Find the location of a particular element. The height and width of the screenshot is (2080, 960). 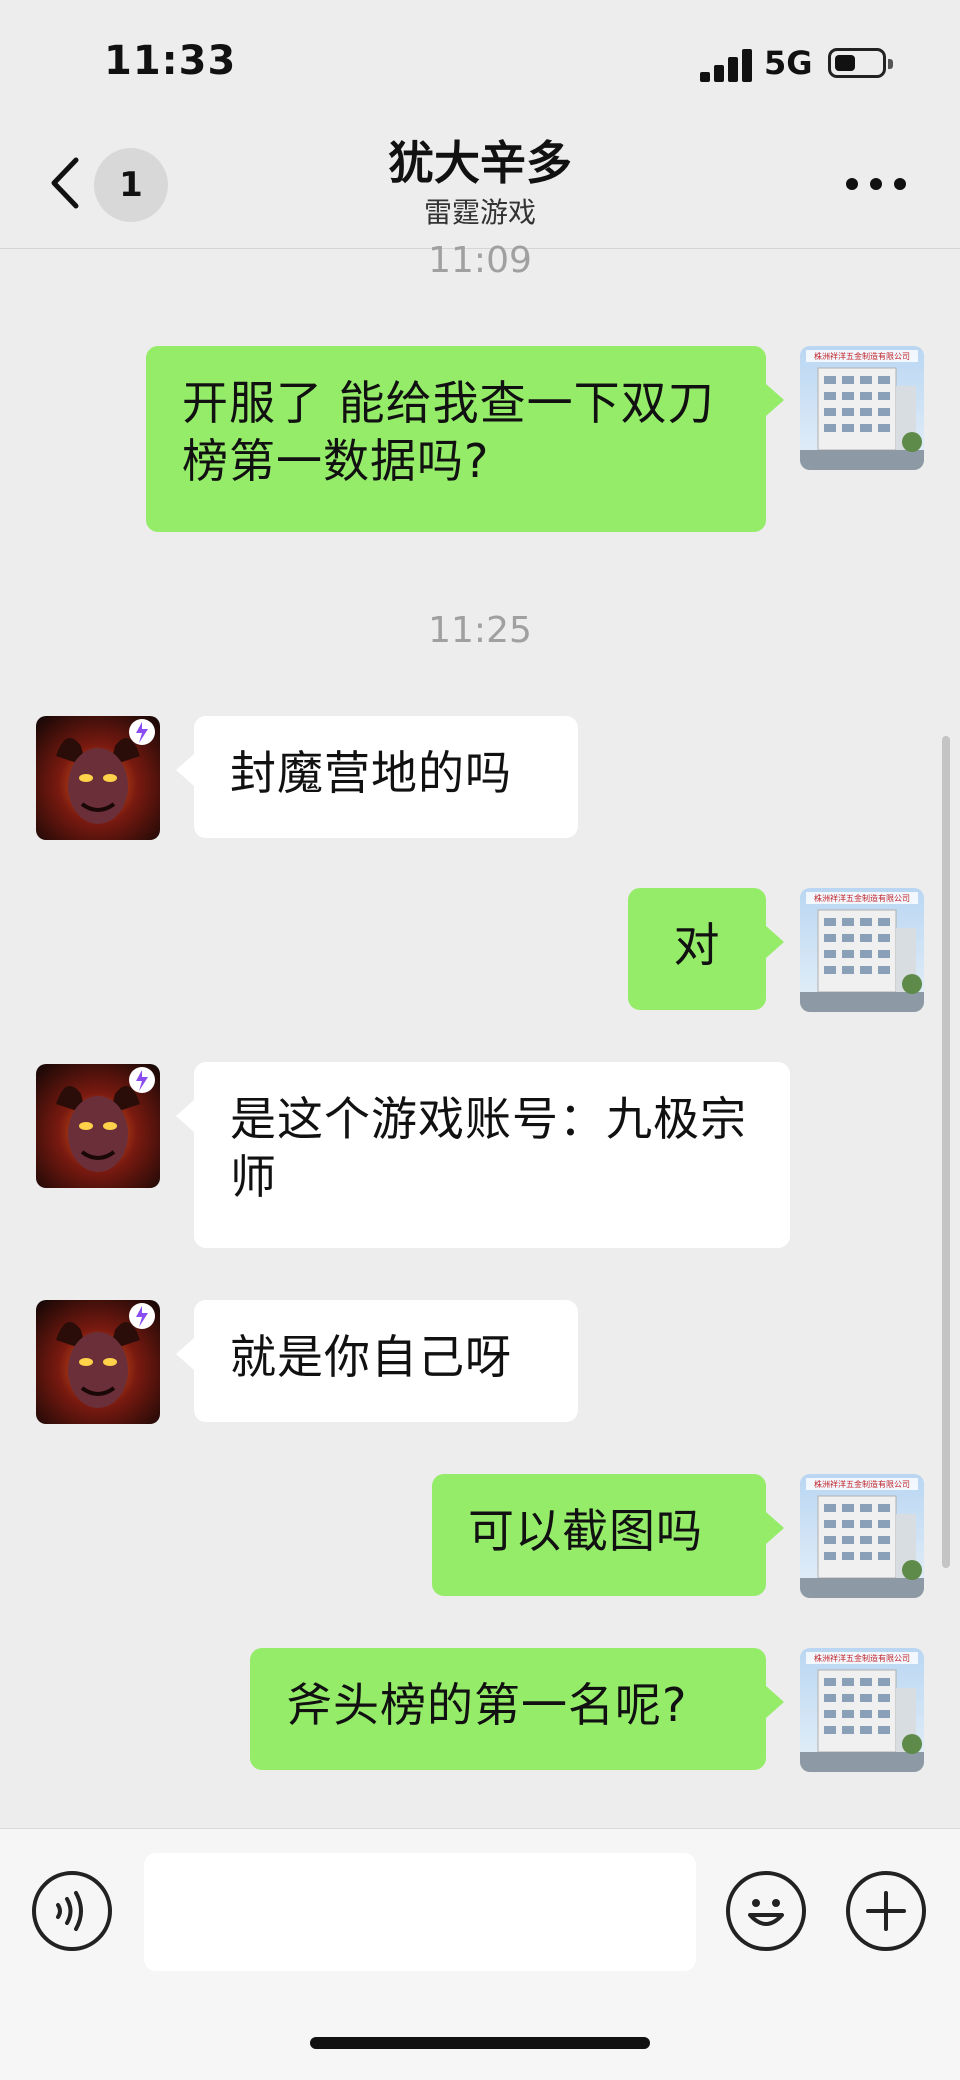

home-indicator is located at coordinates (480, 2043).